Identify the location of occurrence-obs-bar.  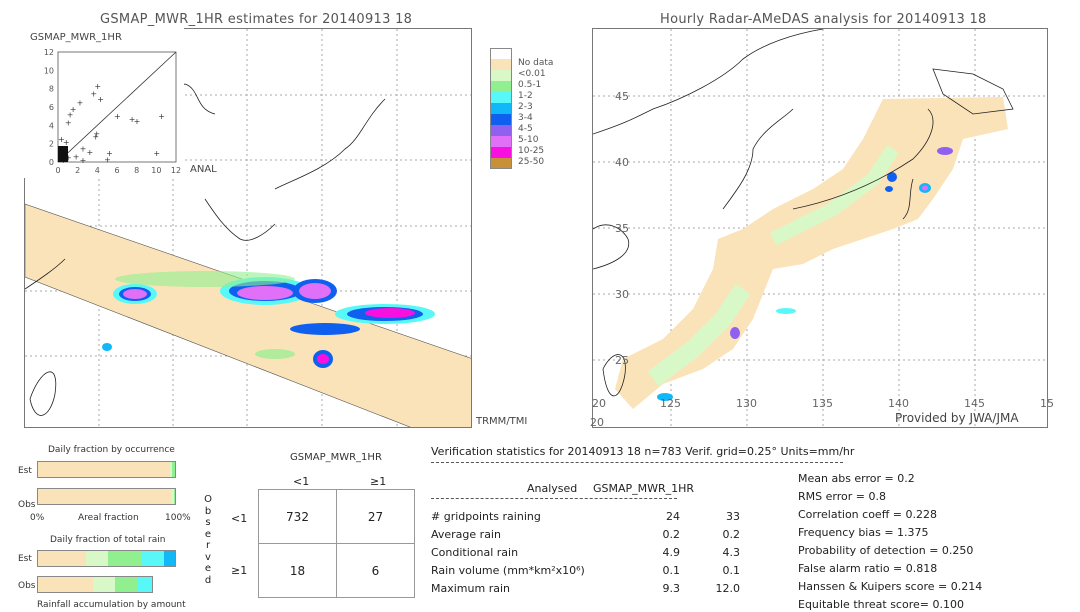
(106, 496).